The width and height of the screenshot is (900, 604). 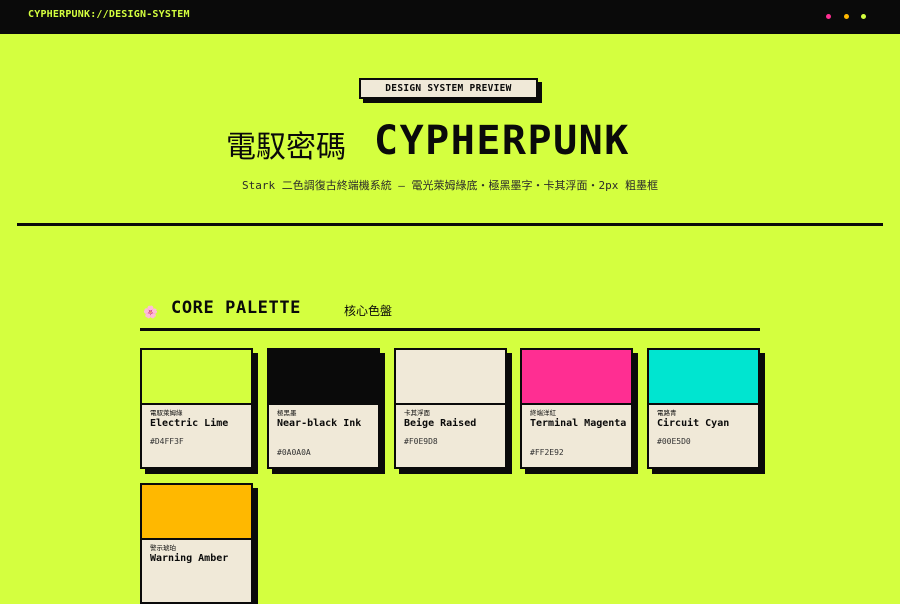 I want to click on swatch-card: 卡其浮面 Beige Raised #F0E9D8, so click(x=450, y=408).